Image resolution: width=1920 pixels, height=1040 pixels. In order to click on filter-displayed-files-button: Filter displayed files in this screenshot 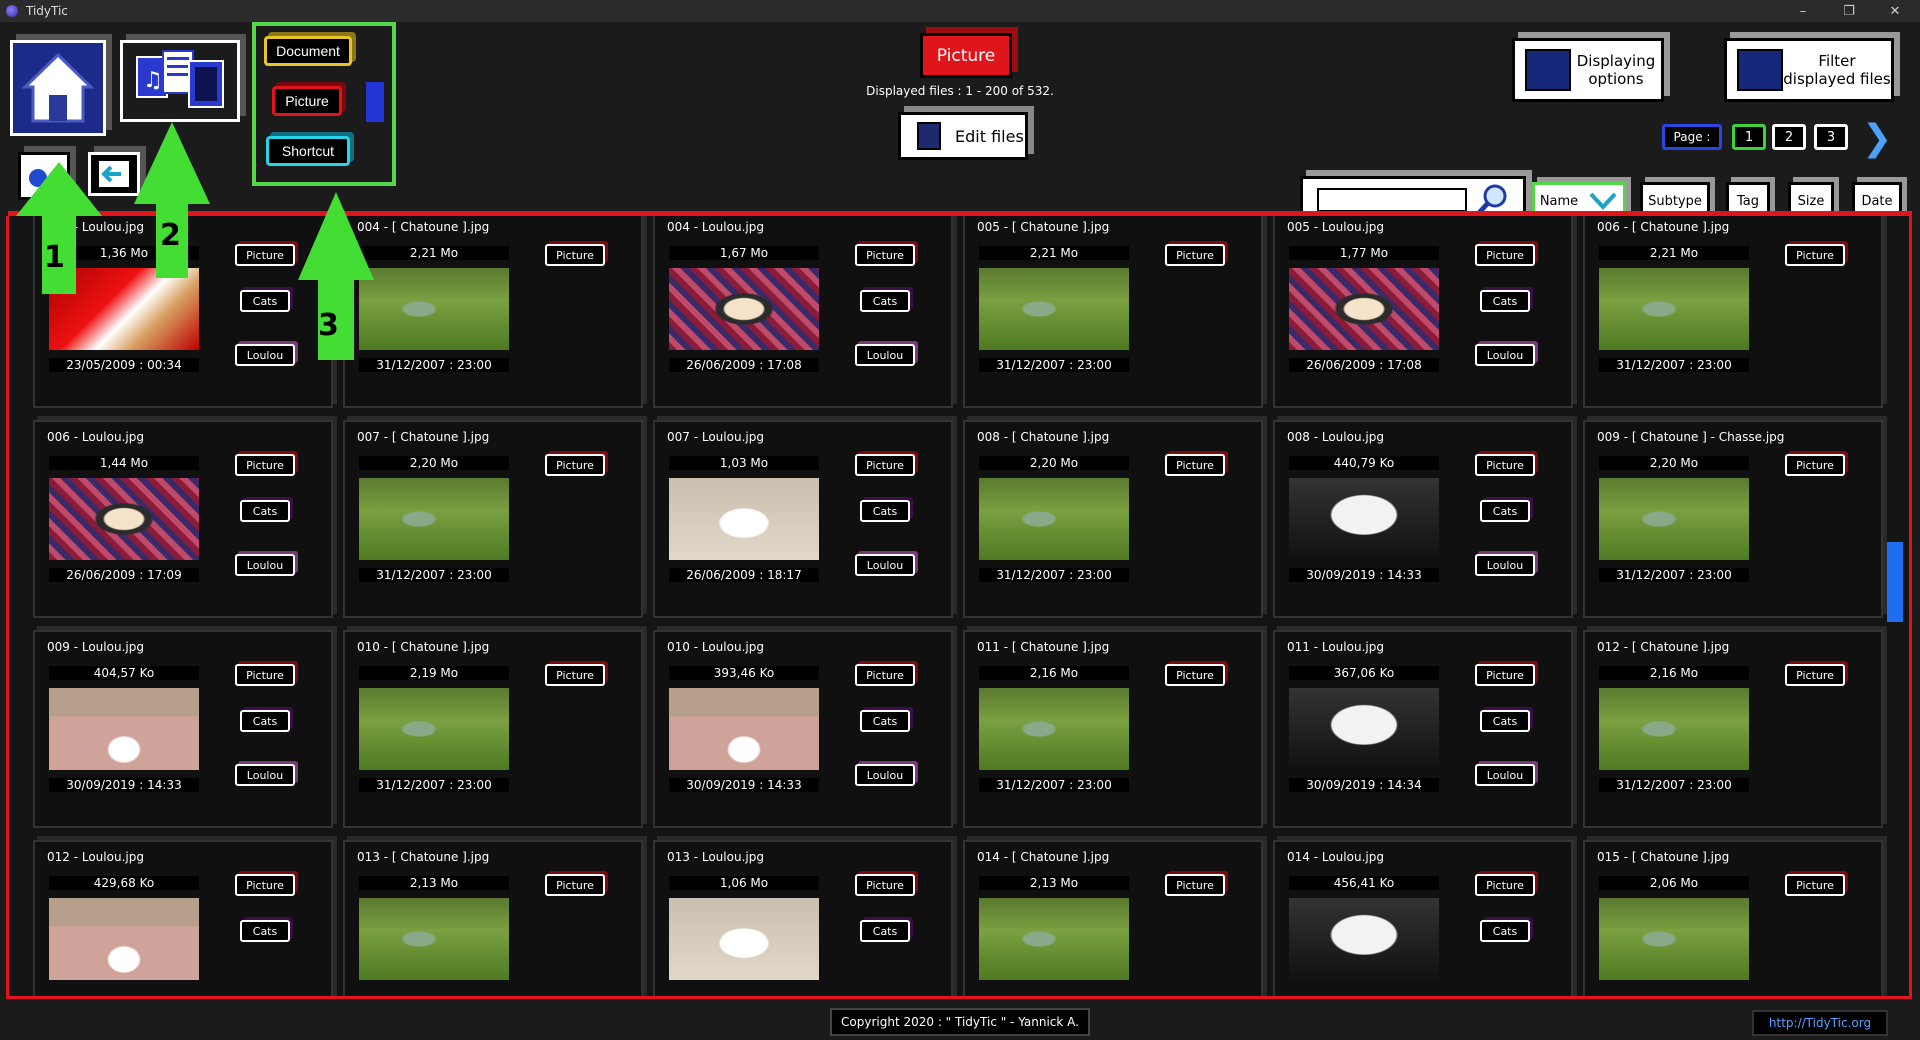, I will do `click(1809, 70)`.